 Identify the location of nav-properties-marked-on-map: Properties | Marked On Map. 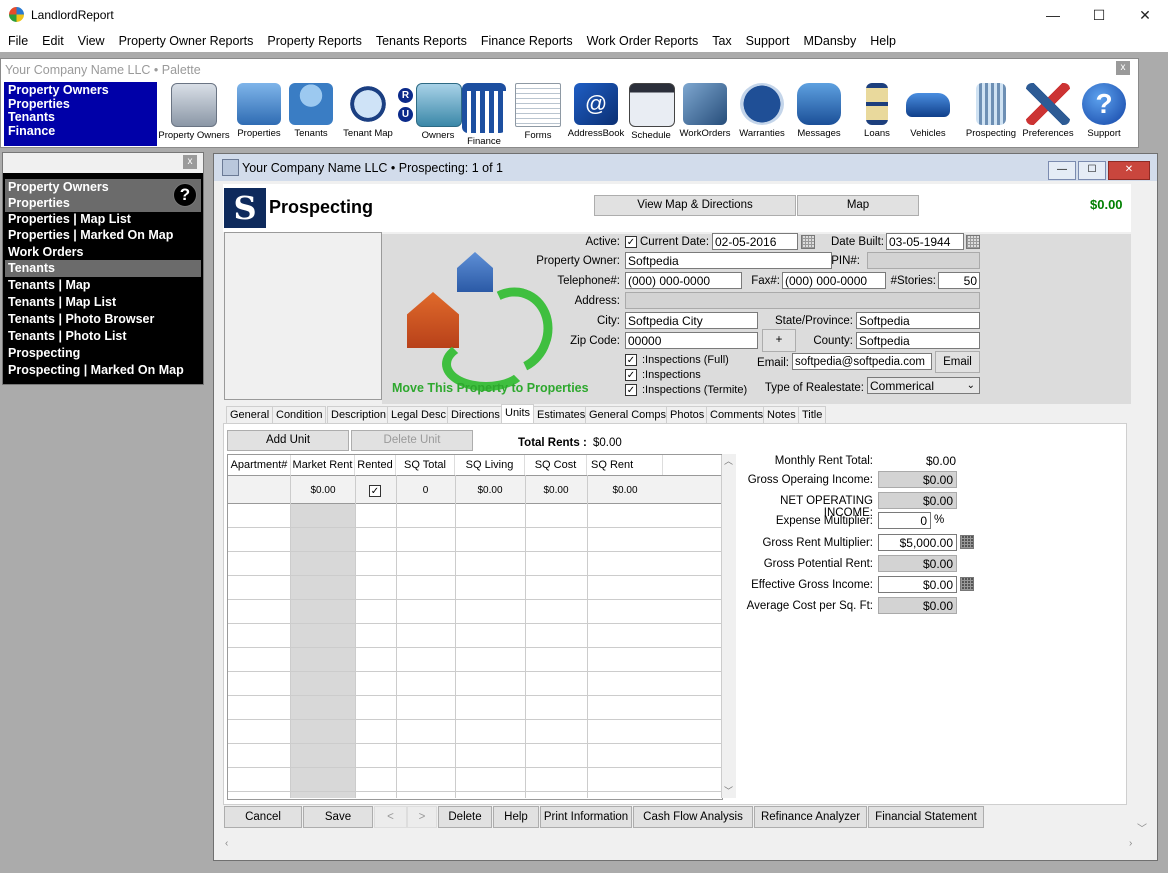
(103, 235).